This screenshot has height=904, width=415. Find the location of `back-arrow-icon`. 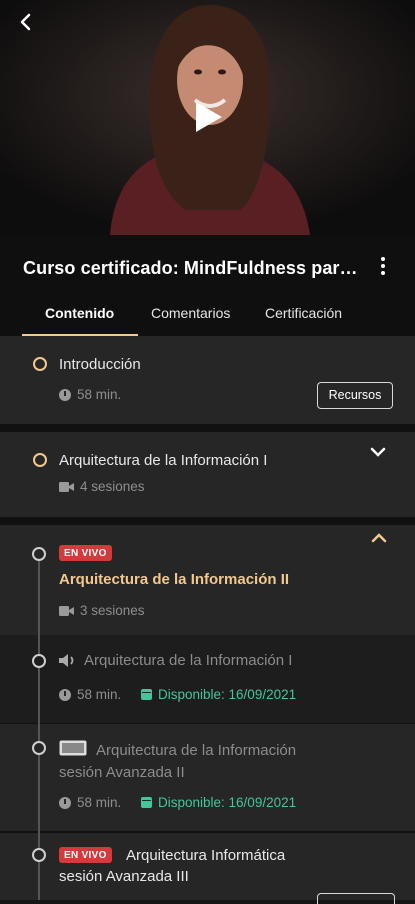

back-arrow-icon is located at coordinates (26, 22).